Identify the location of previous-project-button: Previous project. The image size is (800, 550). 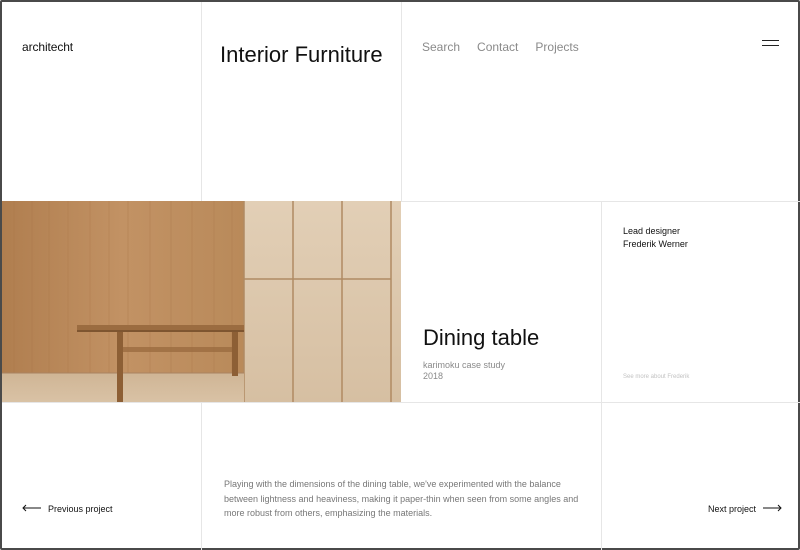
(67, 509).